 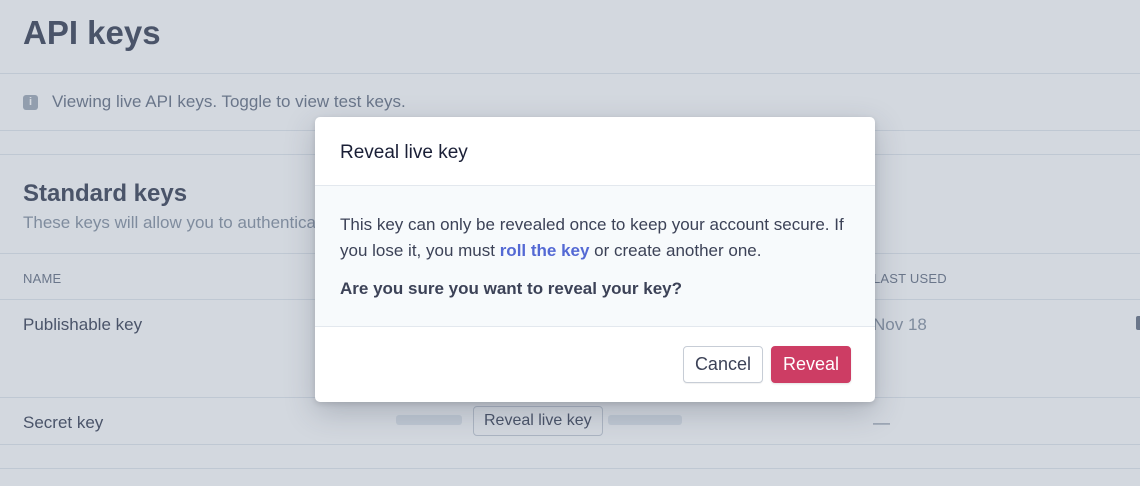 I want to click on cancel-button: Cancel, so click(x=722, y=364).